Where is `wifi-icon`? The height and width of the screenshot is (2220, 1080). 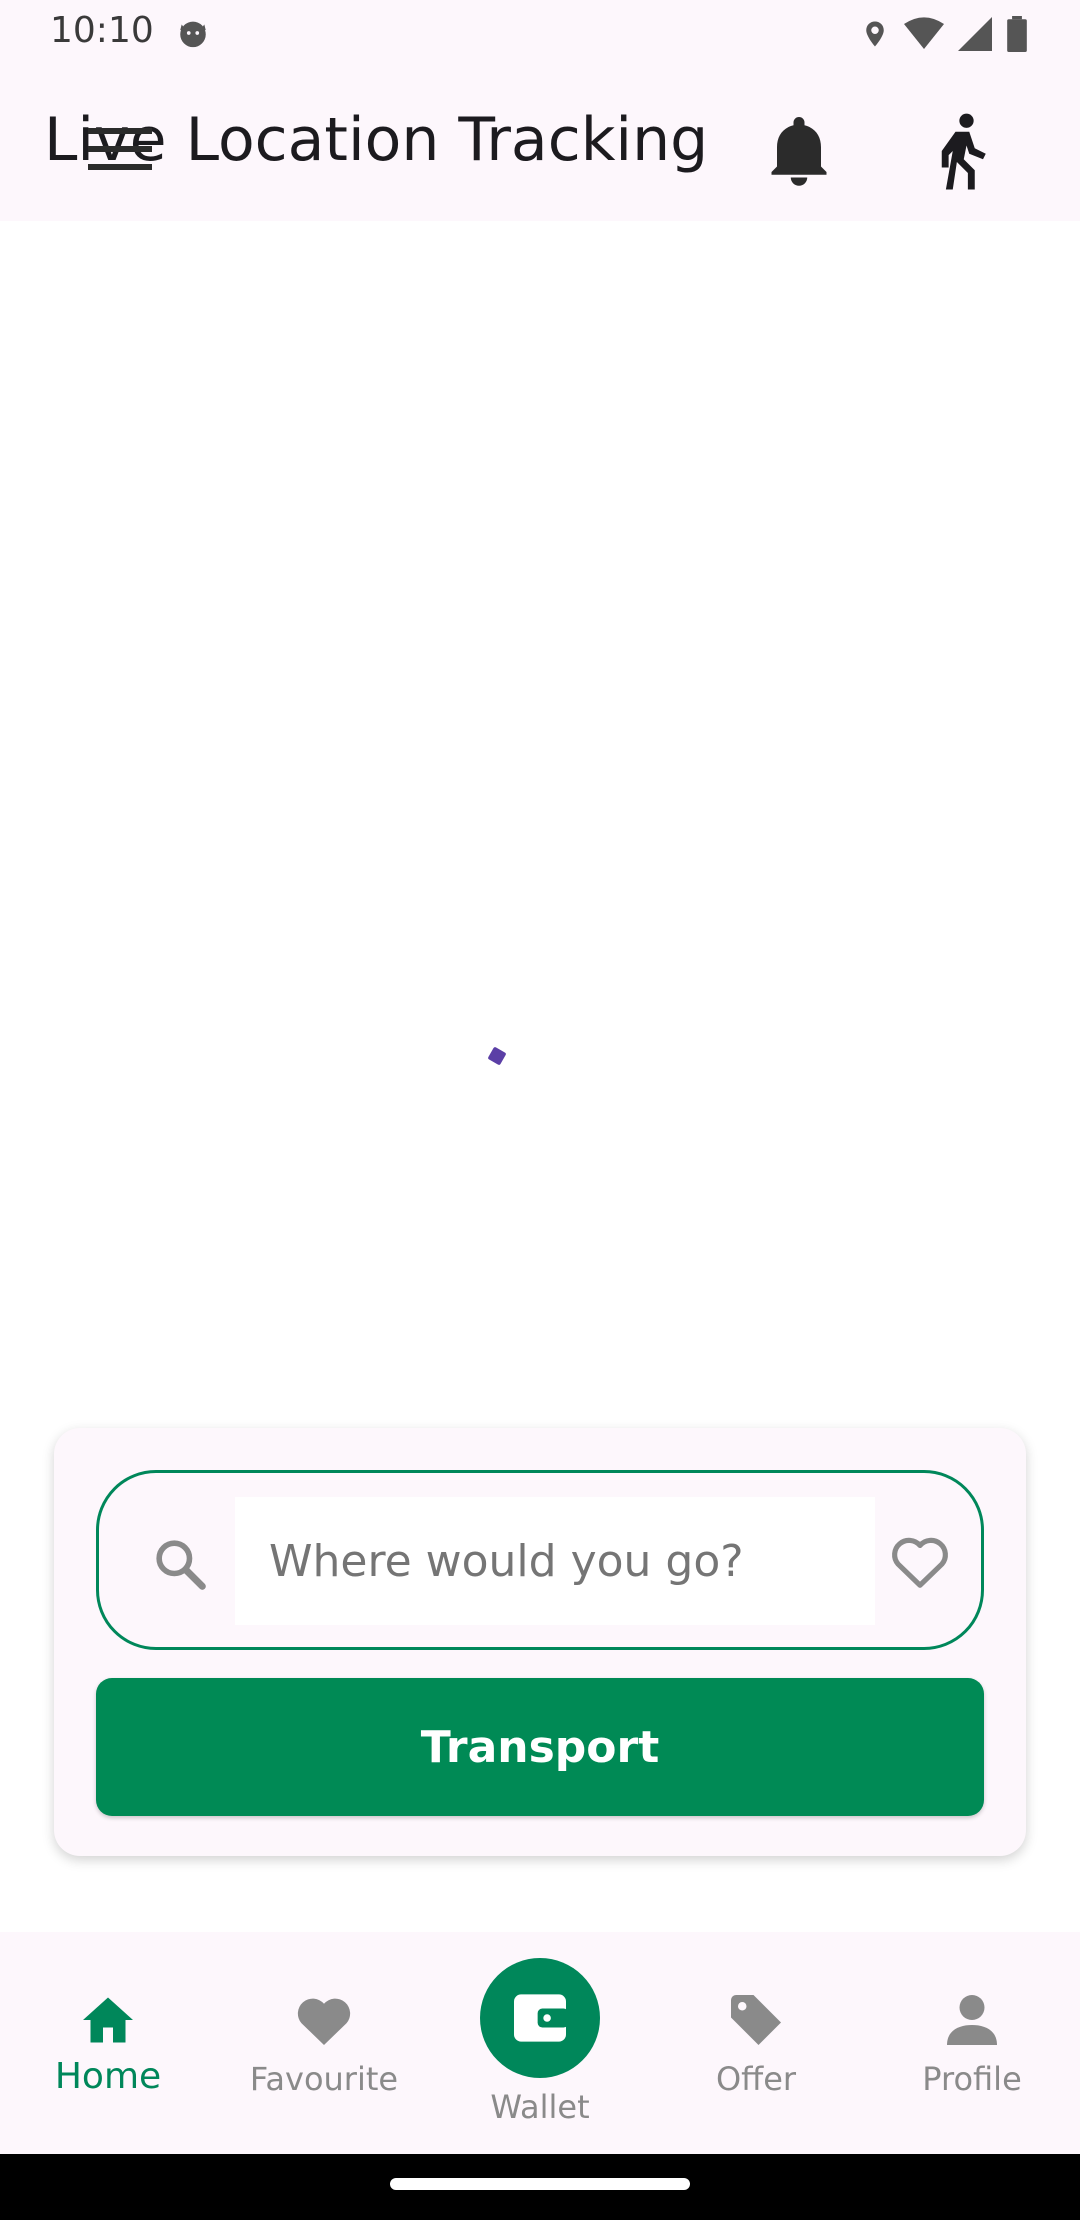
wifi-icon is located at coordinates (924, 33).